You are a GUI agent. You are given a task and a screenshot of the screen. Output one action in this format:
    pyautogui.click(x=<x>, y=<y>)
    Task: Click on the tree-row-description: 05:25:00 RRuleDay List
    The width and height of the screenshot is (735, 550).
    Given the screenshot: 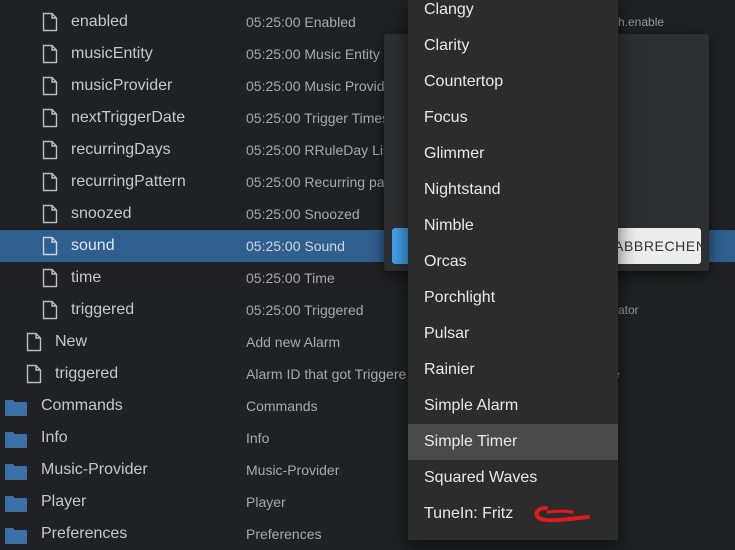 What is the action you would take?
    pyautogui.click(x=320, y=150)
    